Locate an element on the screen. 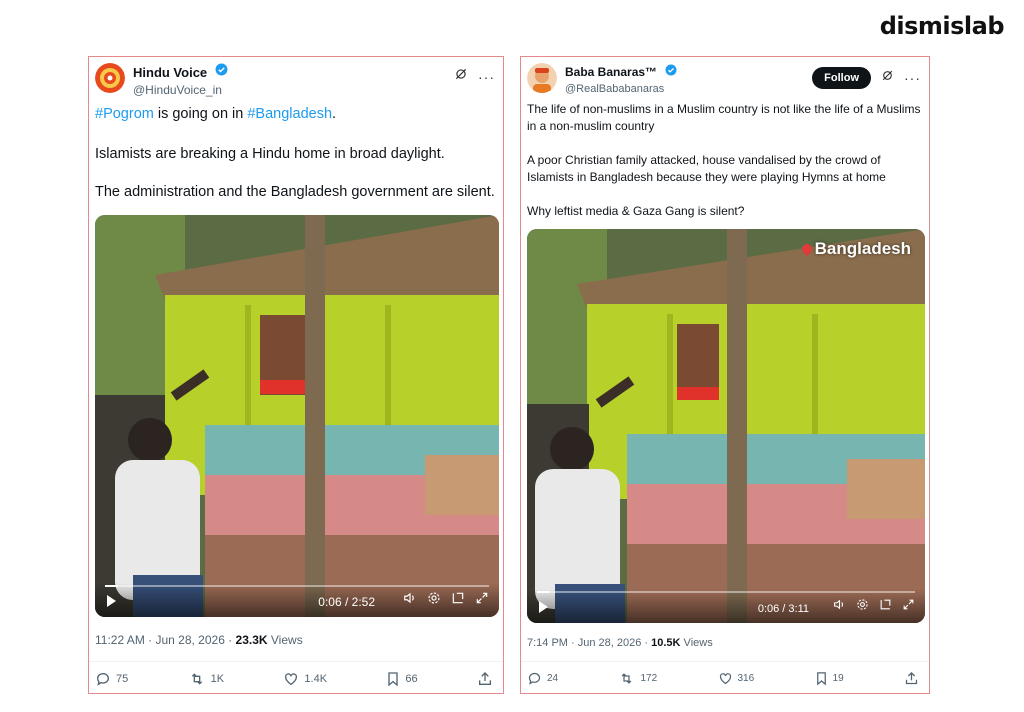  repost-button: 1K is located at coordinates (206, 679).